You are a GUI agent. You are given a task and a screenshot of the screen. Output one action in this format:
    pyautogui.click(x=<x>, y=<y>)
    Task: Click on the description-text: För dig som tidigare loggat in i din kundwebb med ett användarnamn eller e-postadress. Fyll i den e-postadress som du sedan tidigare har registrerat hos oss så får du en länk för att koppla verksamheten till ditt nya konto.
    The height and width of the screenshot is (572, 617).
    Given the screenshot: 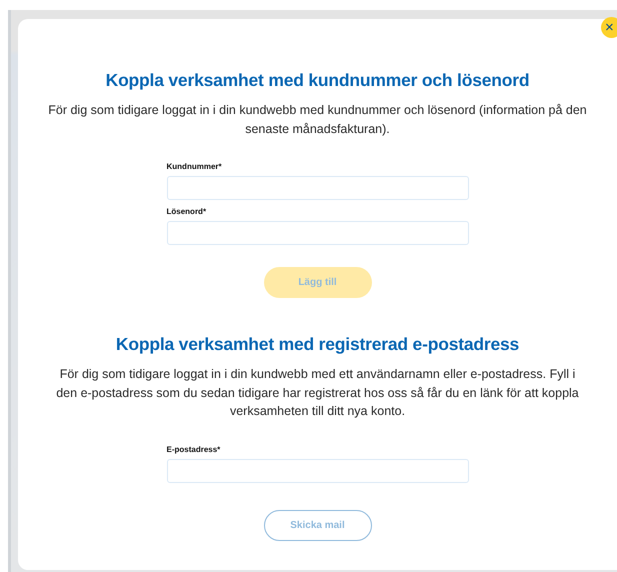 What is the action you would take?
    pyautogui.click(x=317, y=393)
    